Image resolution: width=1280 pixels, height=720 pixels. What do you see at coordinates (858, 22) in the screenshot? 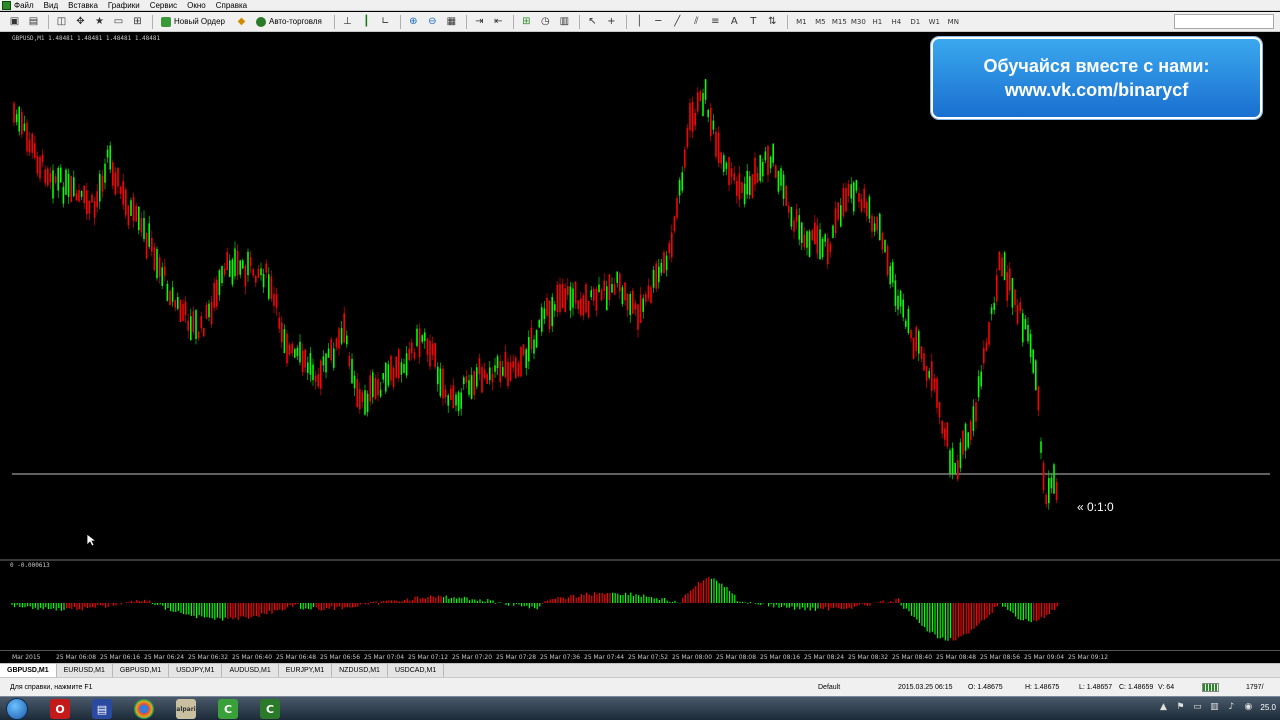
I see `timeframe-m30: M30` at bounding box center [858, 22].